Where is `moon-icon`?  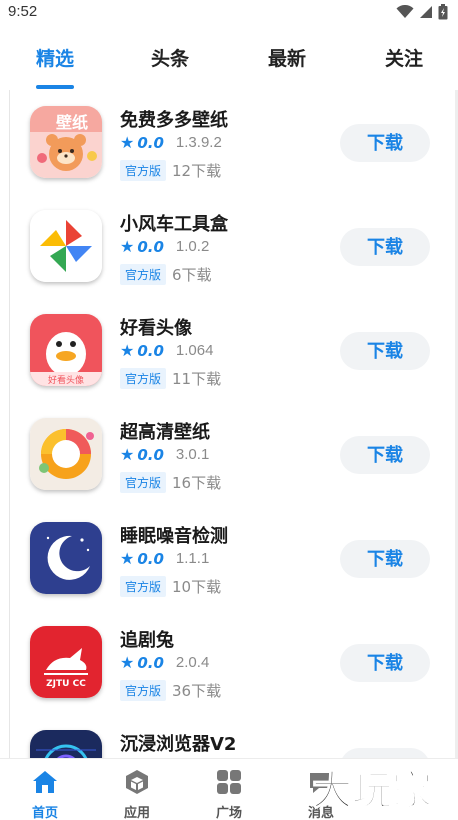 moon-icon is located at coordinates (66, 558).